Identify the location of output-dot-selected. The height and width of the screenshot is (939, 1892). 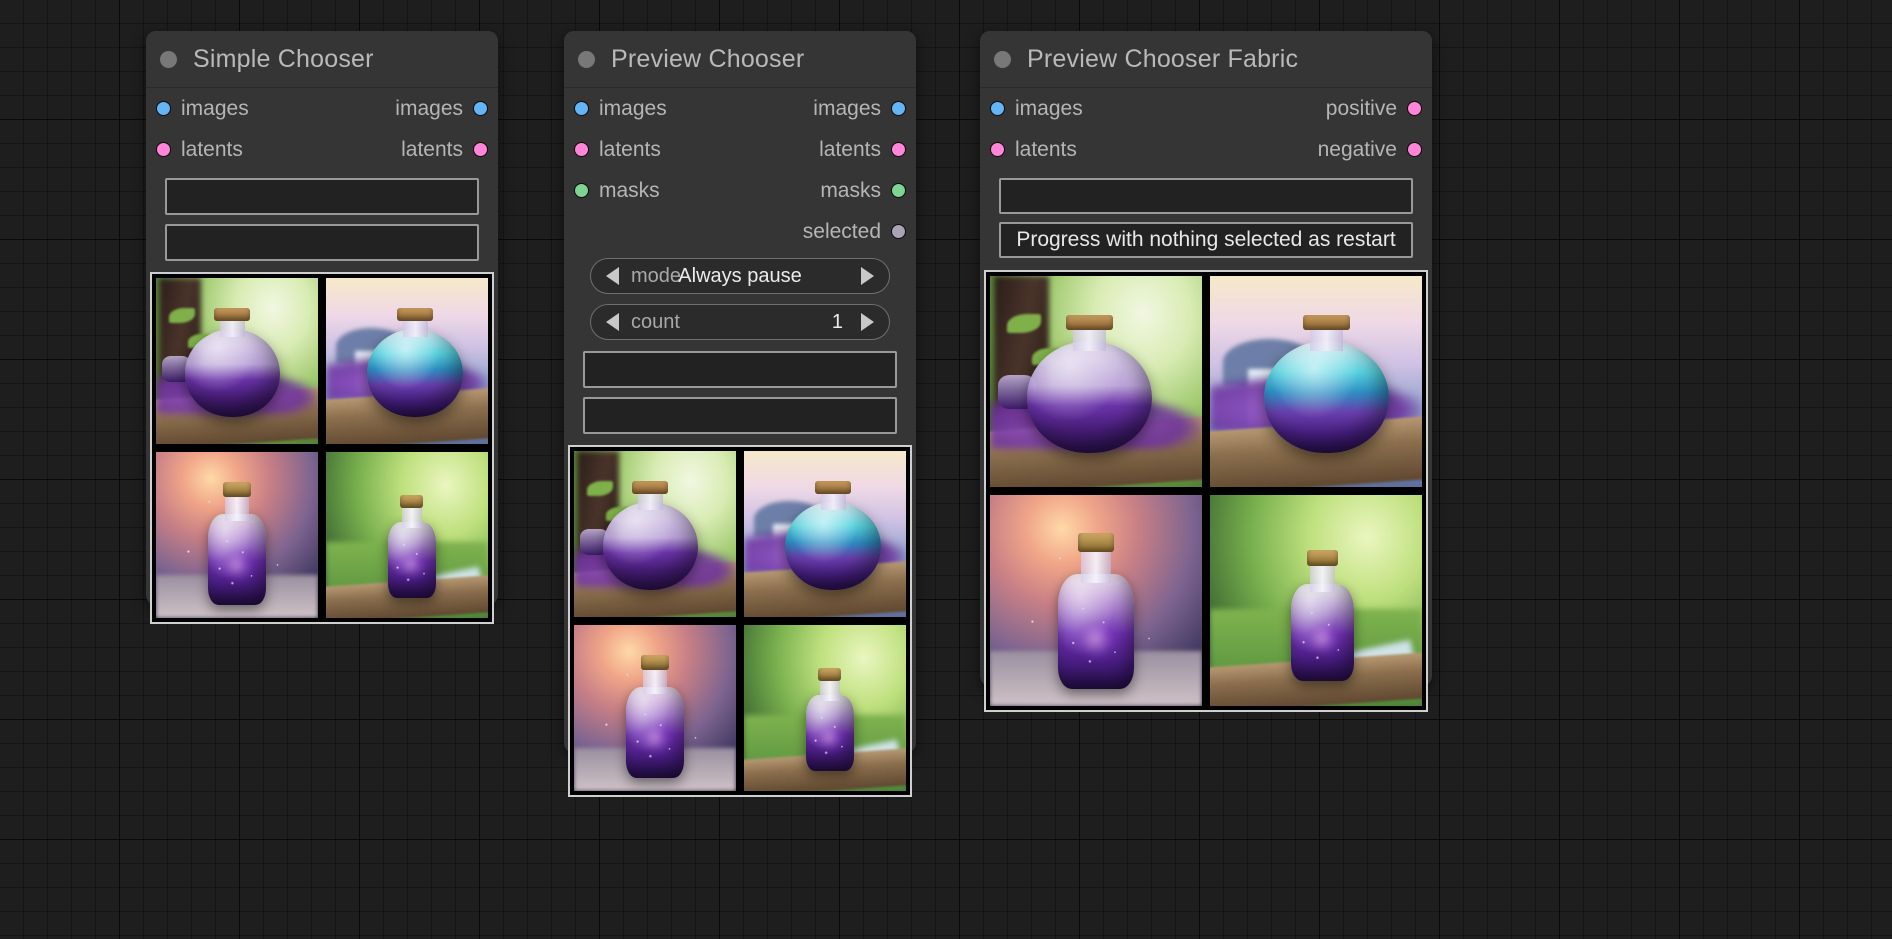
(898, 231).